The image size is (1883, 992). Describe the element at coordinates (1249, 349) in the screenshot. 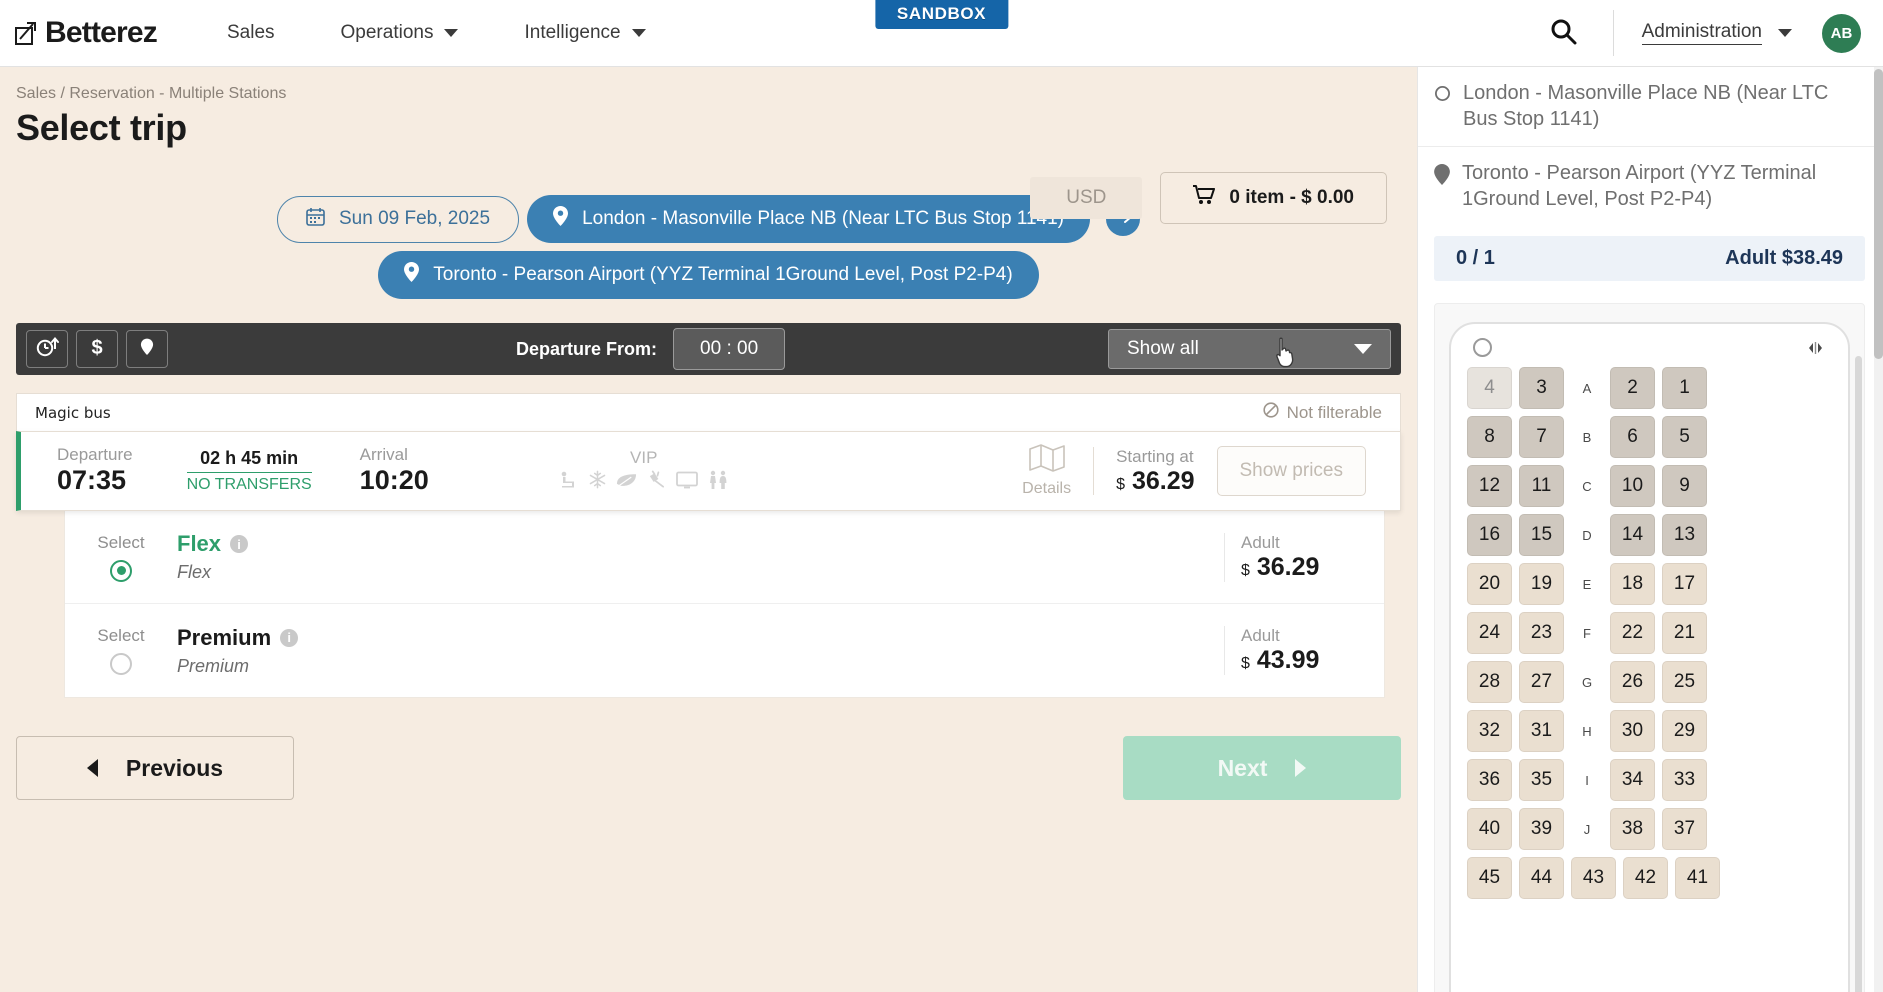

I see `filter-select: Show all` at that location.